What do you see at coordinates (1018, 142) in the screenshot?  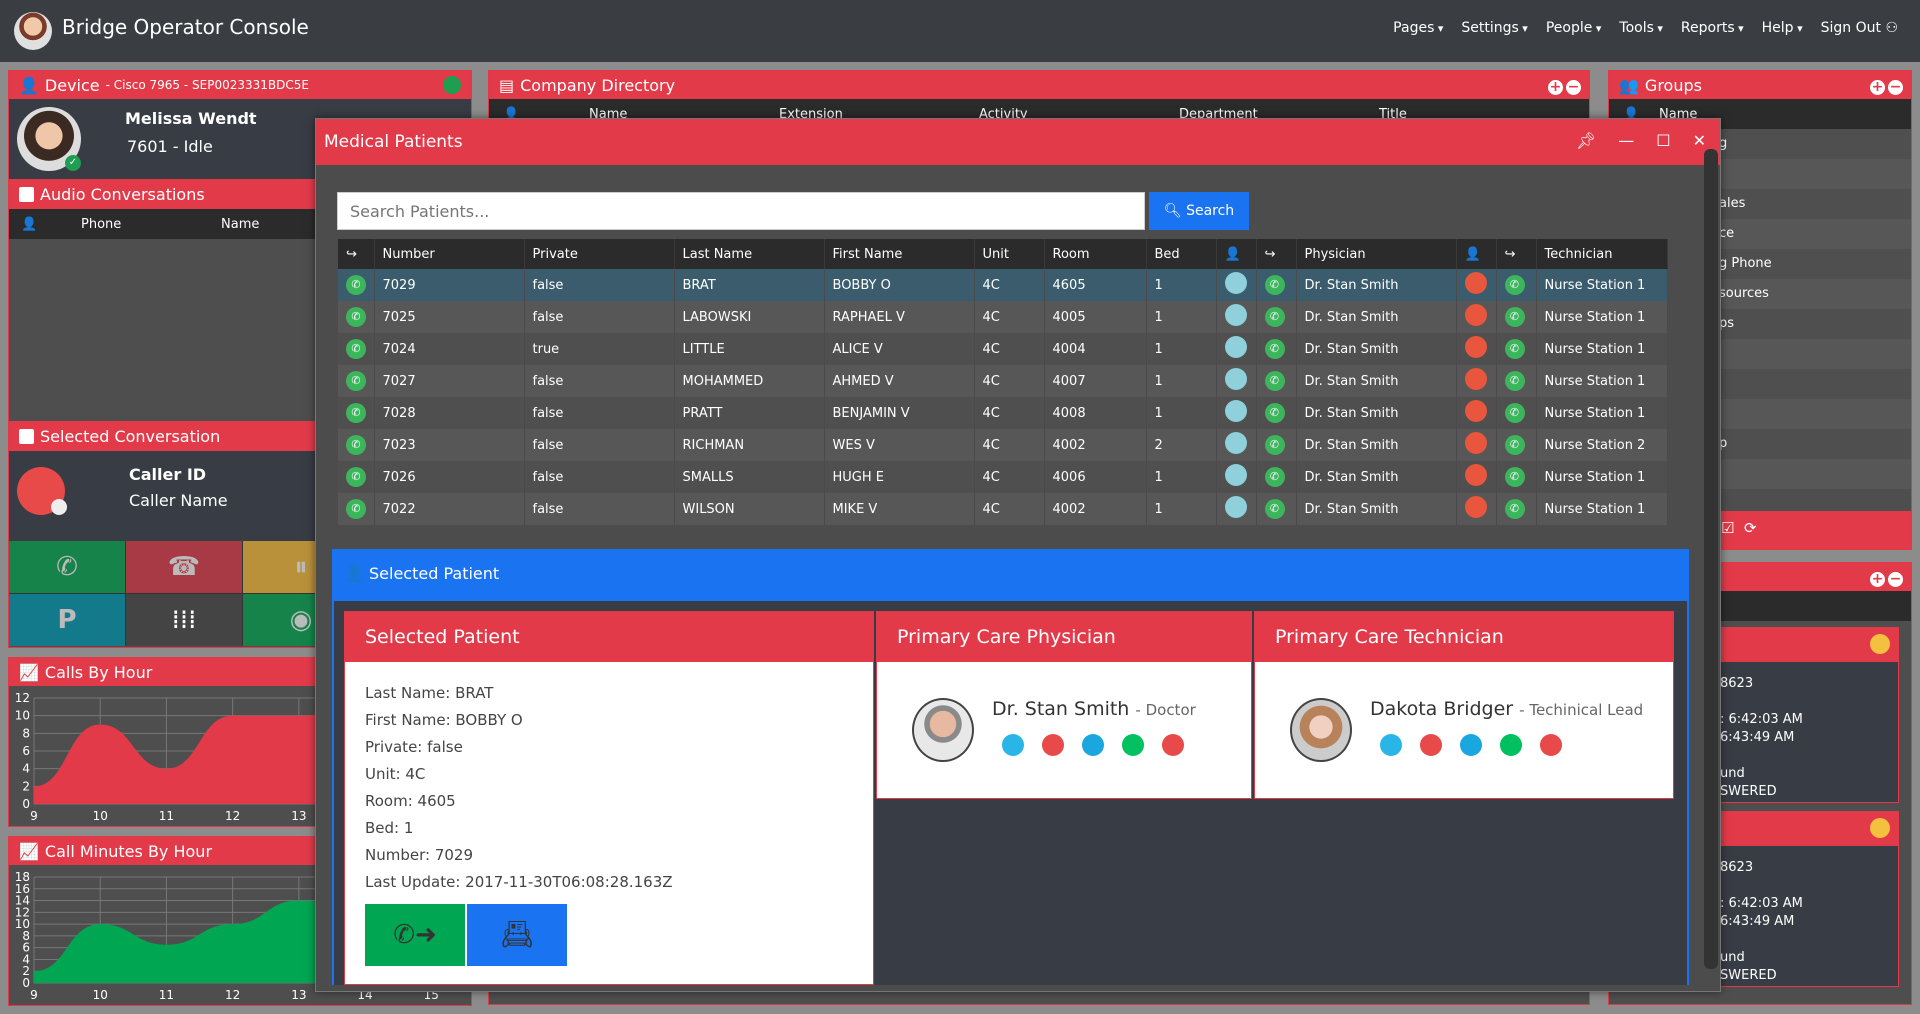 I see `modal-header: Medical Patients 📌︎ — ☐ ✕` at bounding box center [1018, 142].